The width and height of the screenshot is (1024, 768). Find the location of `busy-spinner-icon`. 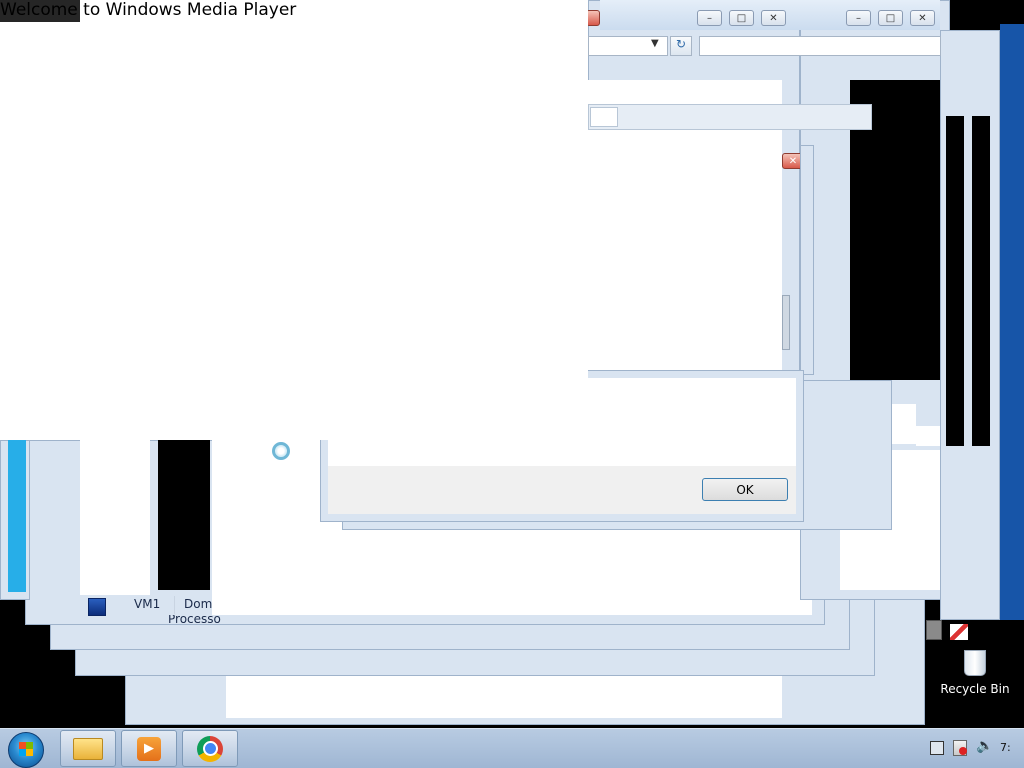

busy-spinner-icon is located at coordinates (281, 451).